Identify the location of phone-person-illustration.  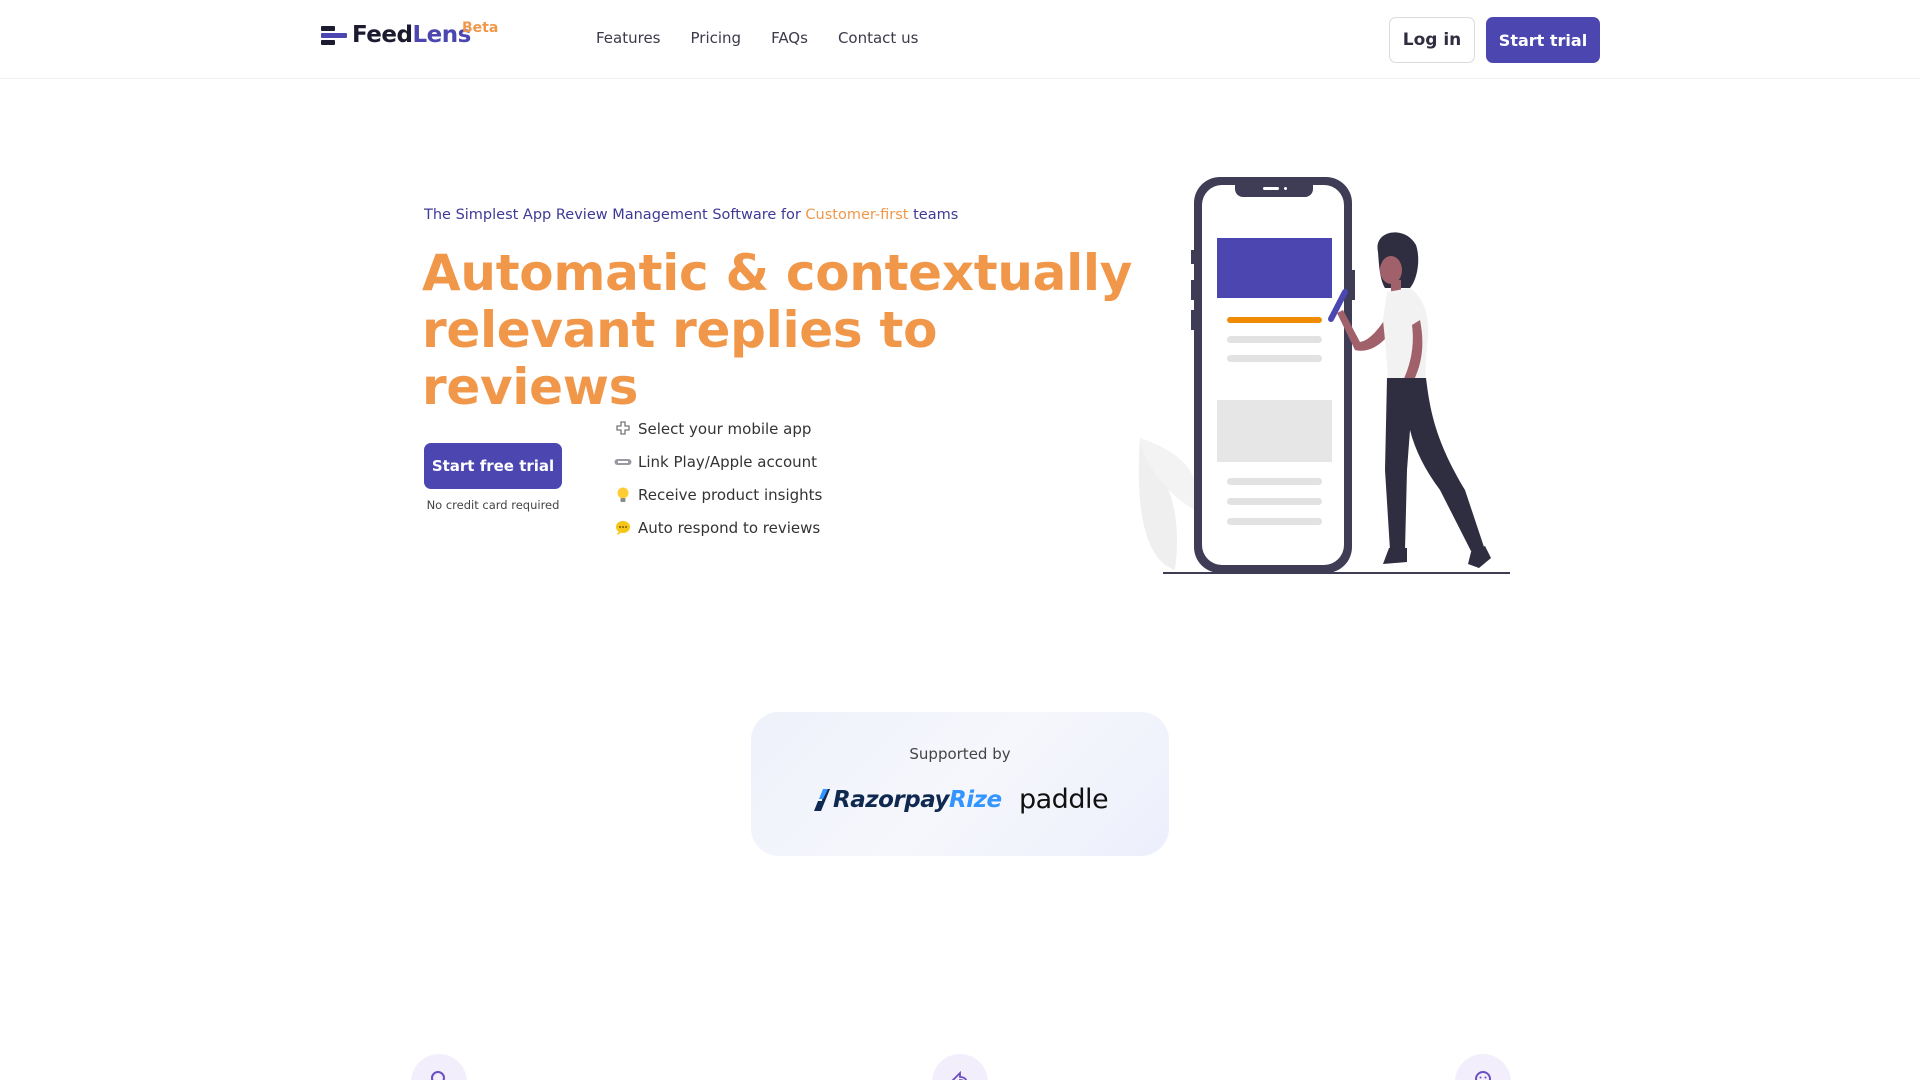
(1324, 375).